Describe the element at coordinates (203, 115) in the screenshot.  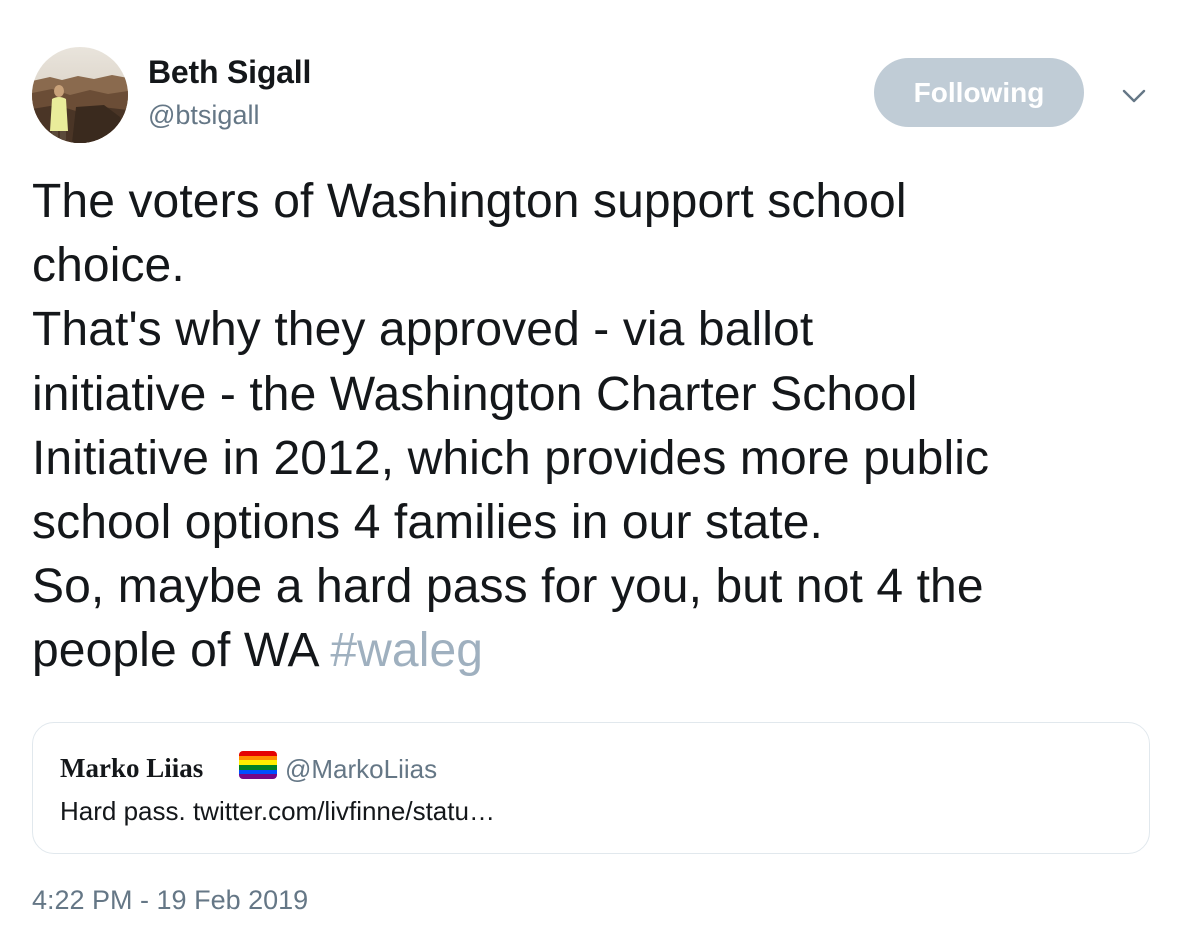
I see `author-handle: @btsigall` at that location.